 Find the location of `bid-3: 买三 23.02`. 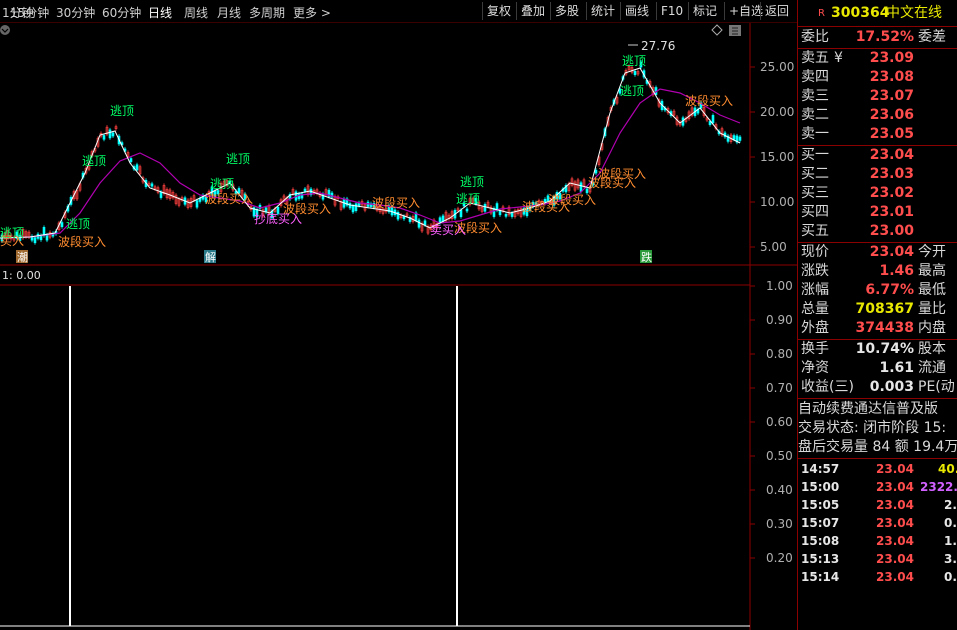

bid-3: 买三 23.02 is located at coordinates (857, 193).